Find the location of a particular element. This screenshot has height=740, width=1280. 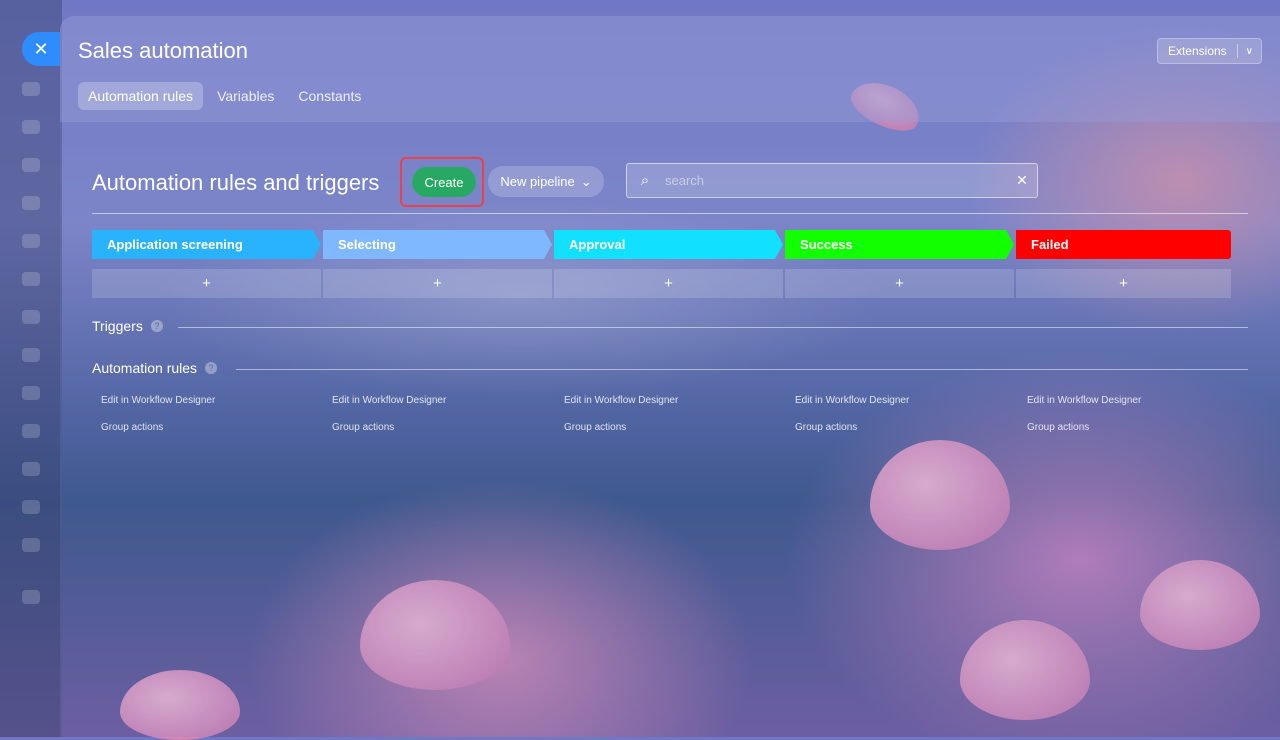

close-icon: ✕ is located at coordinates (41, 48).